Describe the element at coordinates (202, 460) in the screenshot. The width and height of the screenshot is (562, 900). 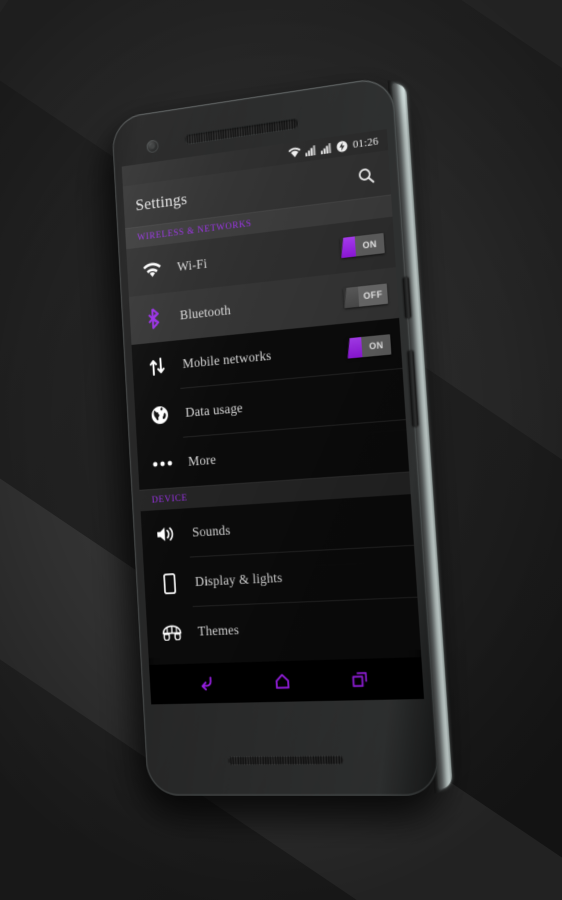
I see `settings-row-label: More` at that location.